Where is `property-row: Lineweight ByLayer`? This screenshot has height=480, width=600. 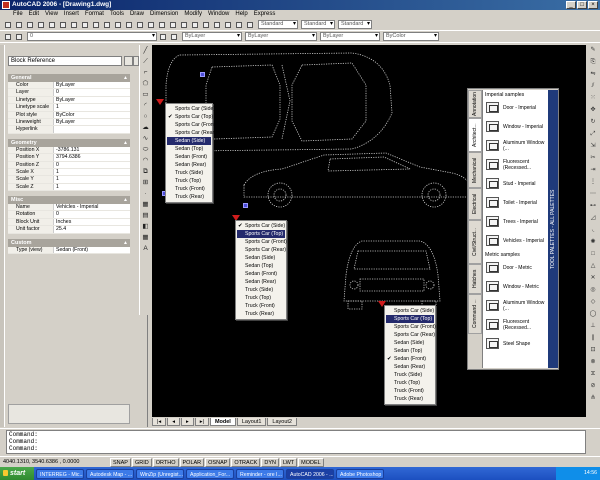 property-row: Lineweight ByLayer is located at coordinates (69, 122).